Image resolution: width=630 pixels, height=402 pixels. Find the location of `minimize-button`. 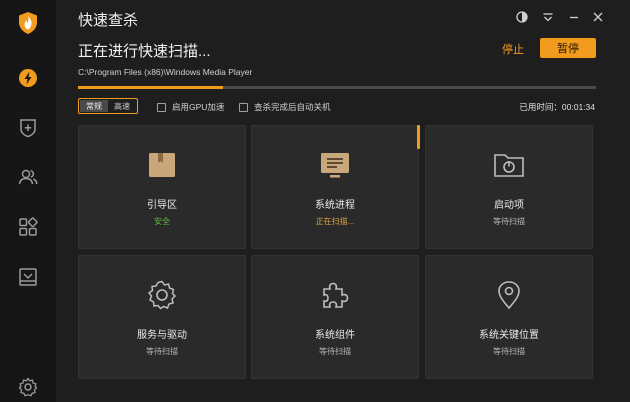

minimize-button is located at coordinates (574, 17).